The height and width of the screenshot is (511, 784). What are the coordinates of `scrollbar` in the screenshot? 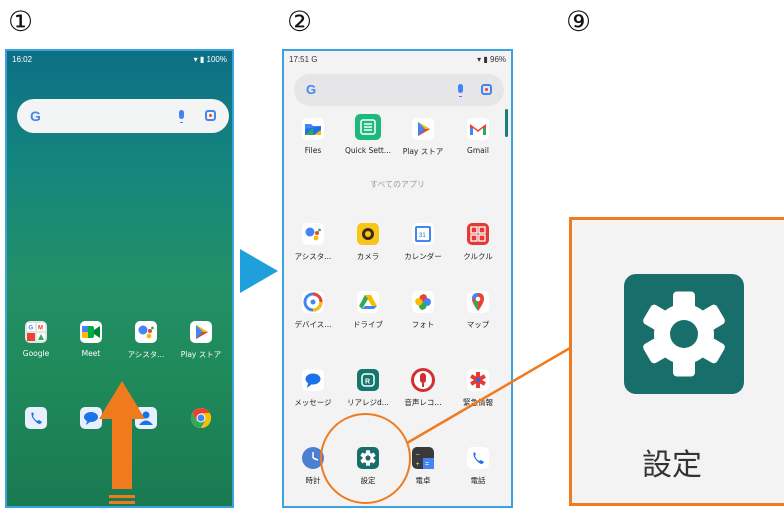 It's located at (506, 123).